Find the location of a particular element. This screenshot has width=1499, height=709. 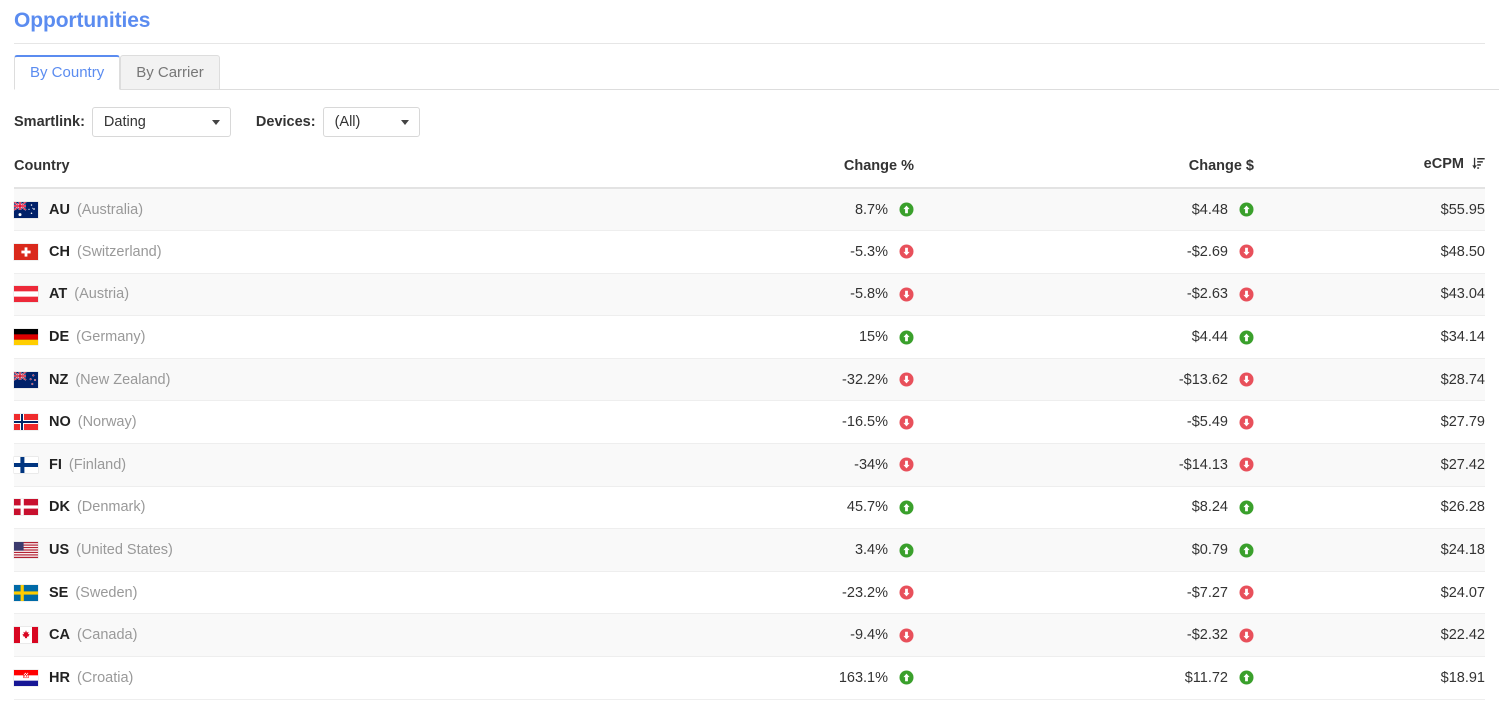

ecpm-value: $22.42 is located at coordinates (1462, 635).